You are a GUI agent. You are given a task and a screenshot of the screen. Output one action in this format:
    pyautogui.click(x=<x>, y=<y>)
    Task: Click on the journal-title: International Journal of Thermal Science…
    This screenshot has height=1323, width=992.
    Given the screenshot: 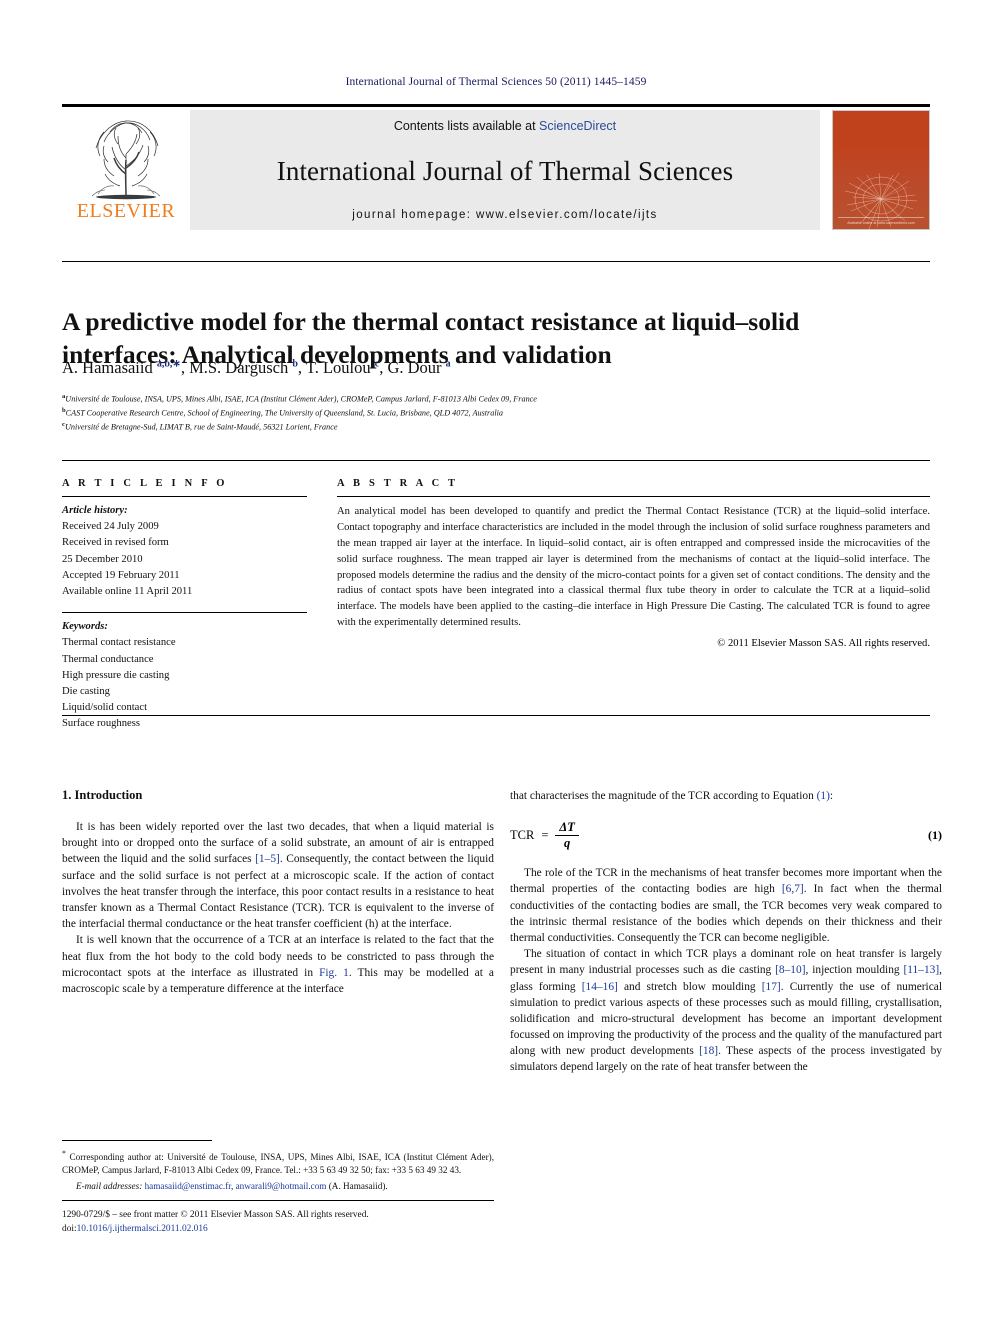 What is the action you would take?
    pyautogui.click(x=505, y=170)
    